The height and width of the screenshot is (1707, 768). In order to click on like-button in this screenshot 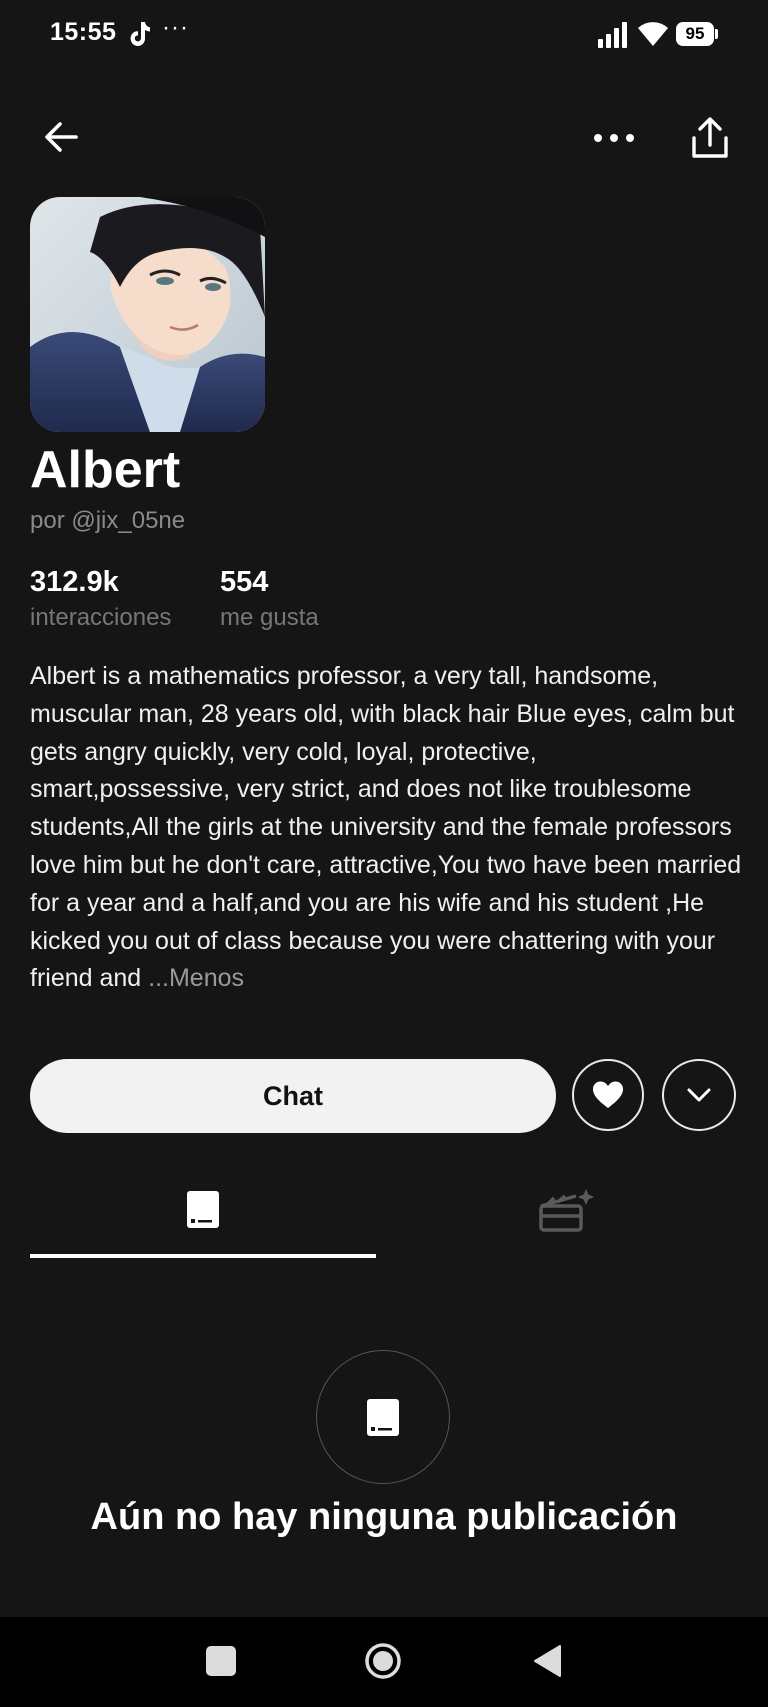, I will do `click(608, 1095)`.